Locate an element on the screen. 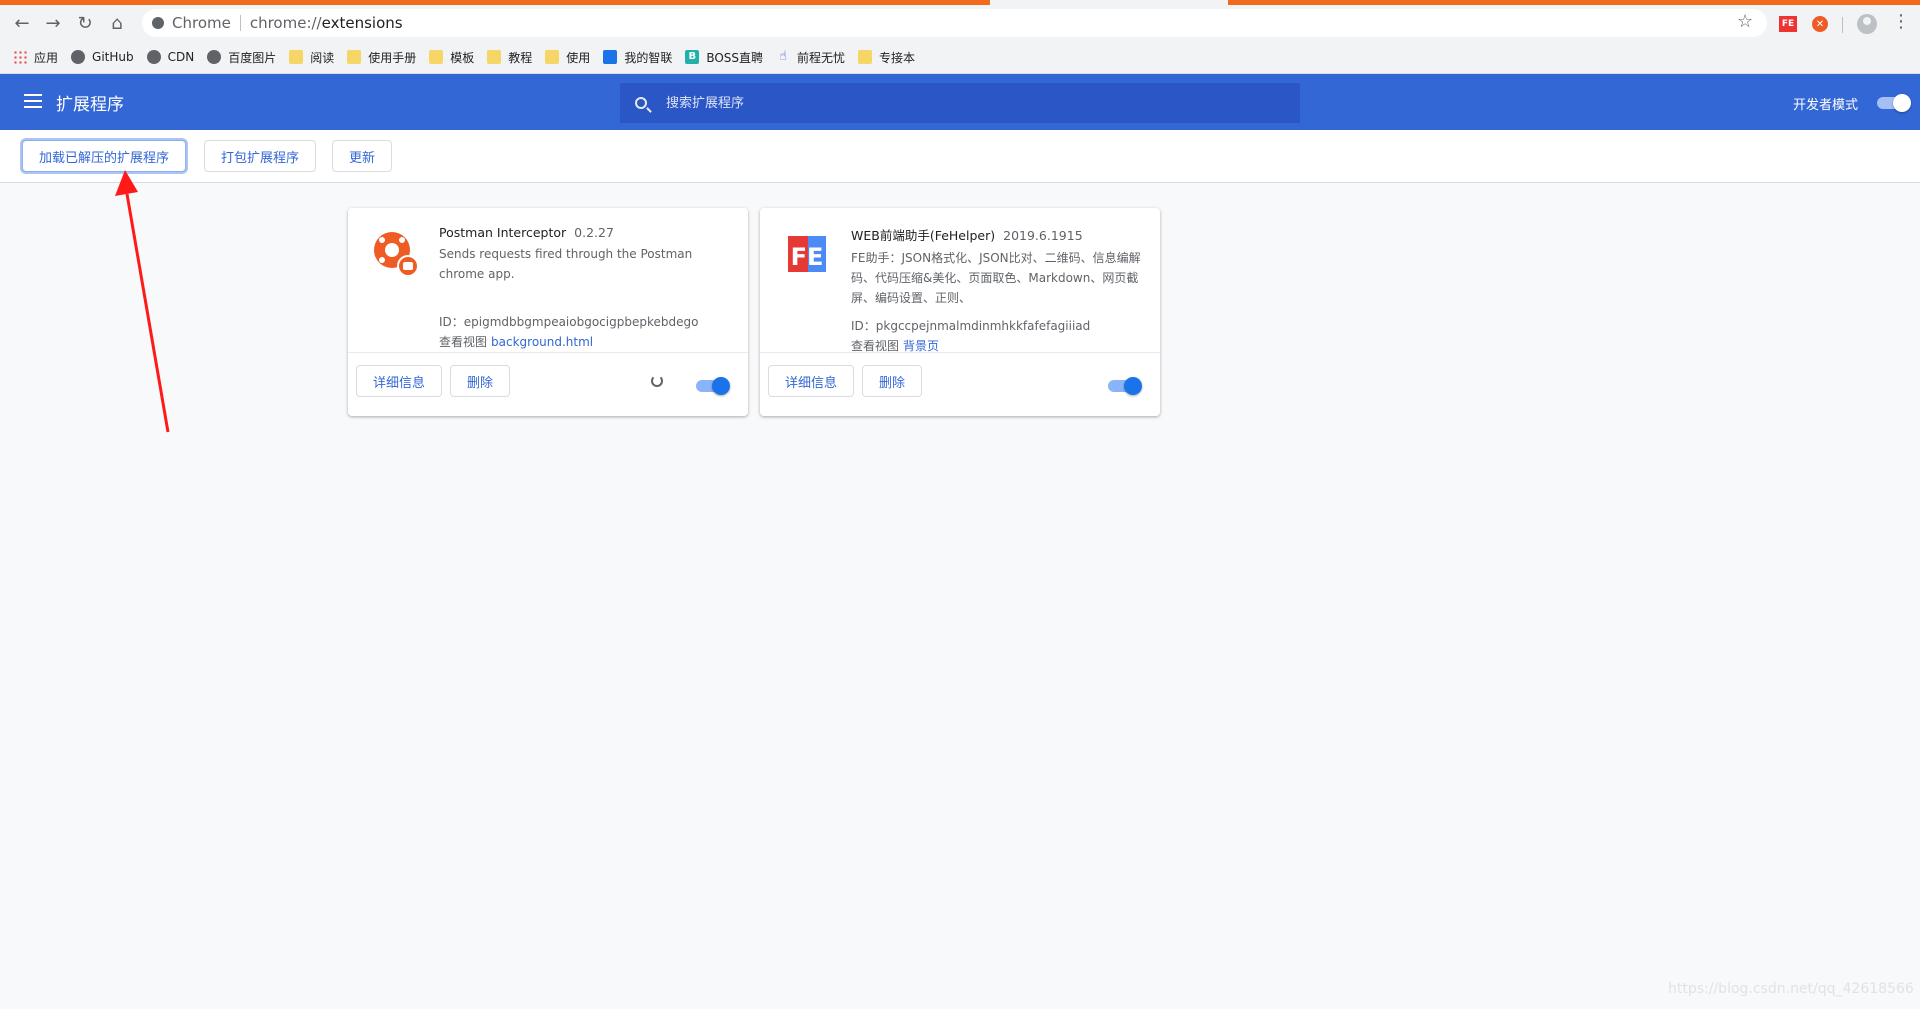 The image size is (1920, 1009). fehelper-icon: FE is located at coordinates (808, 254).